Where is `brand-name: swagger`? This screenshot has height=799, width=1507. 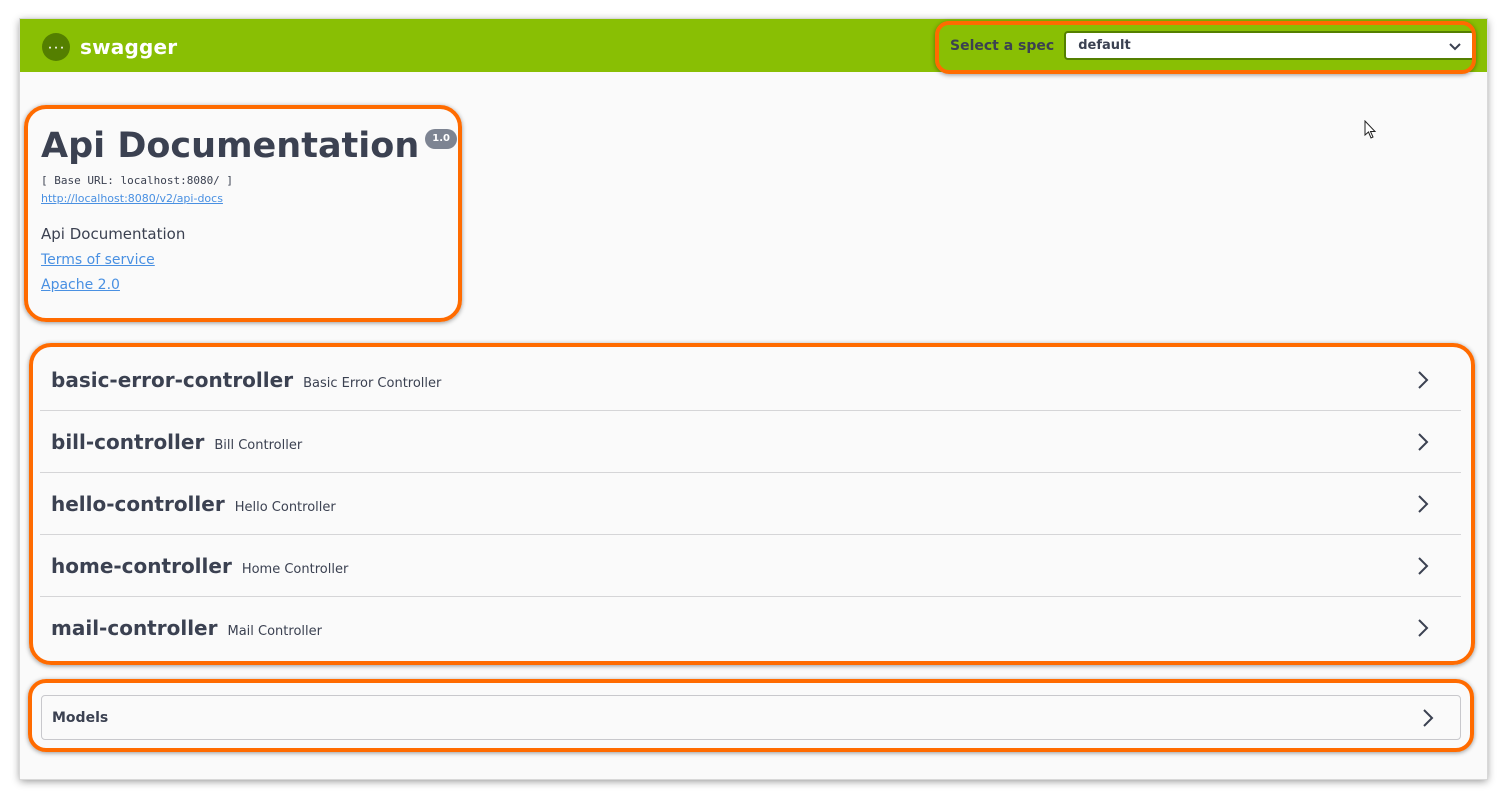 brand-name: swagger is located at coordinates (129, 47).